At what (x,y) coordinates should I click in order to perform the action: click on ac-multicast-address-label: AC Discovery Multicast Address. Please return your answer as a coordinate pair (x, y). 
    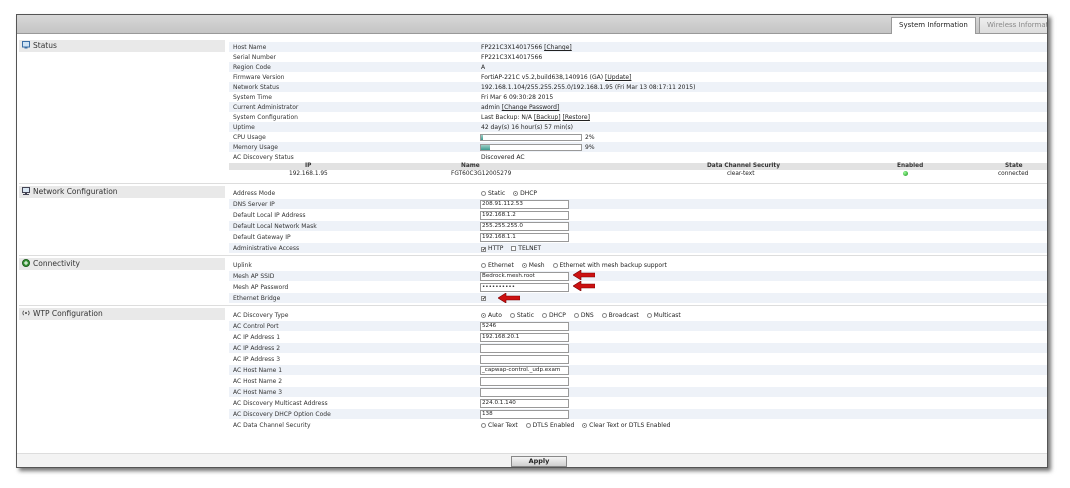
    Looking at the image, I should click on (280, 403).